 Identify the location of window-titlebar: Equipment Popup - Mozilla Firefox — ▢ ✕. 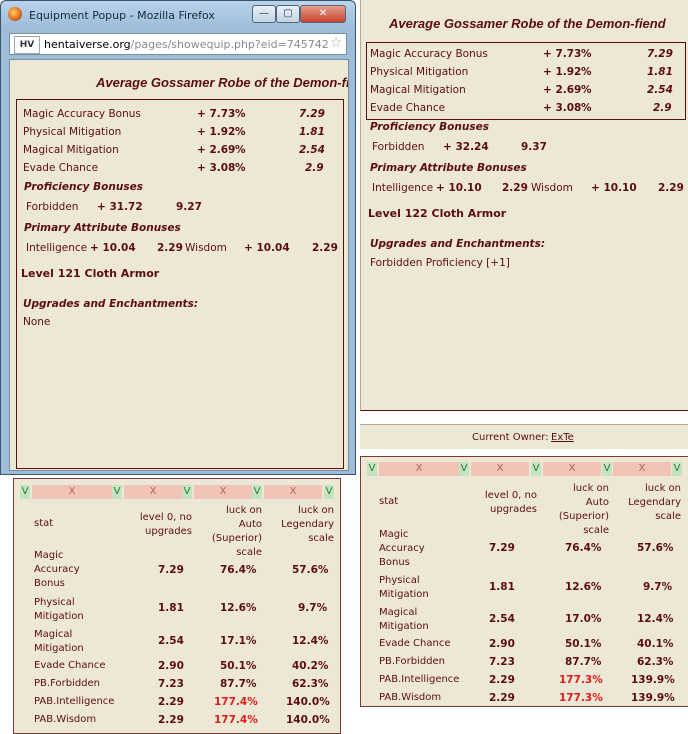
(178, 15).